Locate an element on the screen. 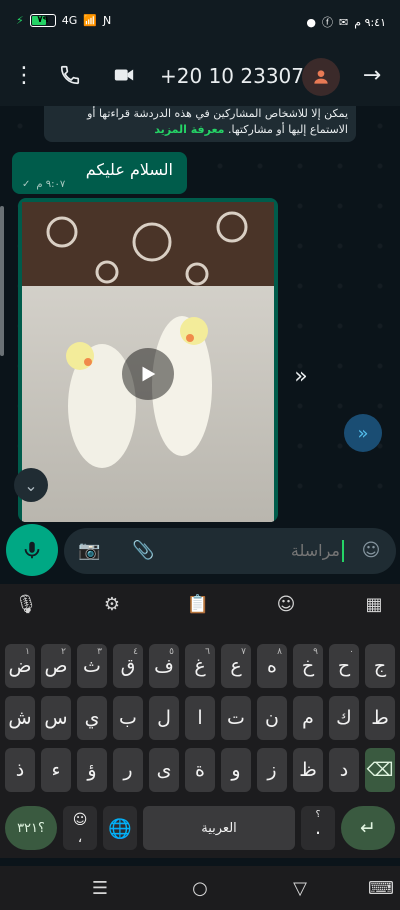  period-hint: ؟ is located at coordinates (318, 815).